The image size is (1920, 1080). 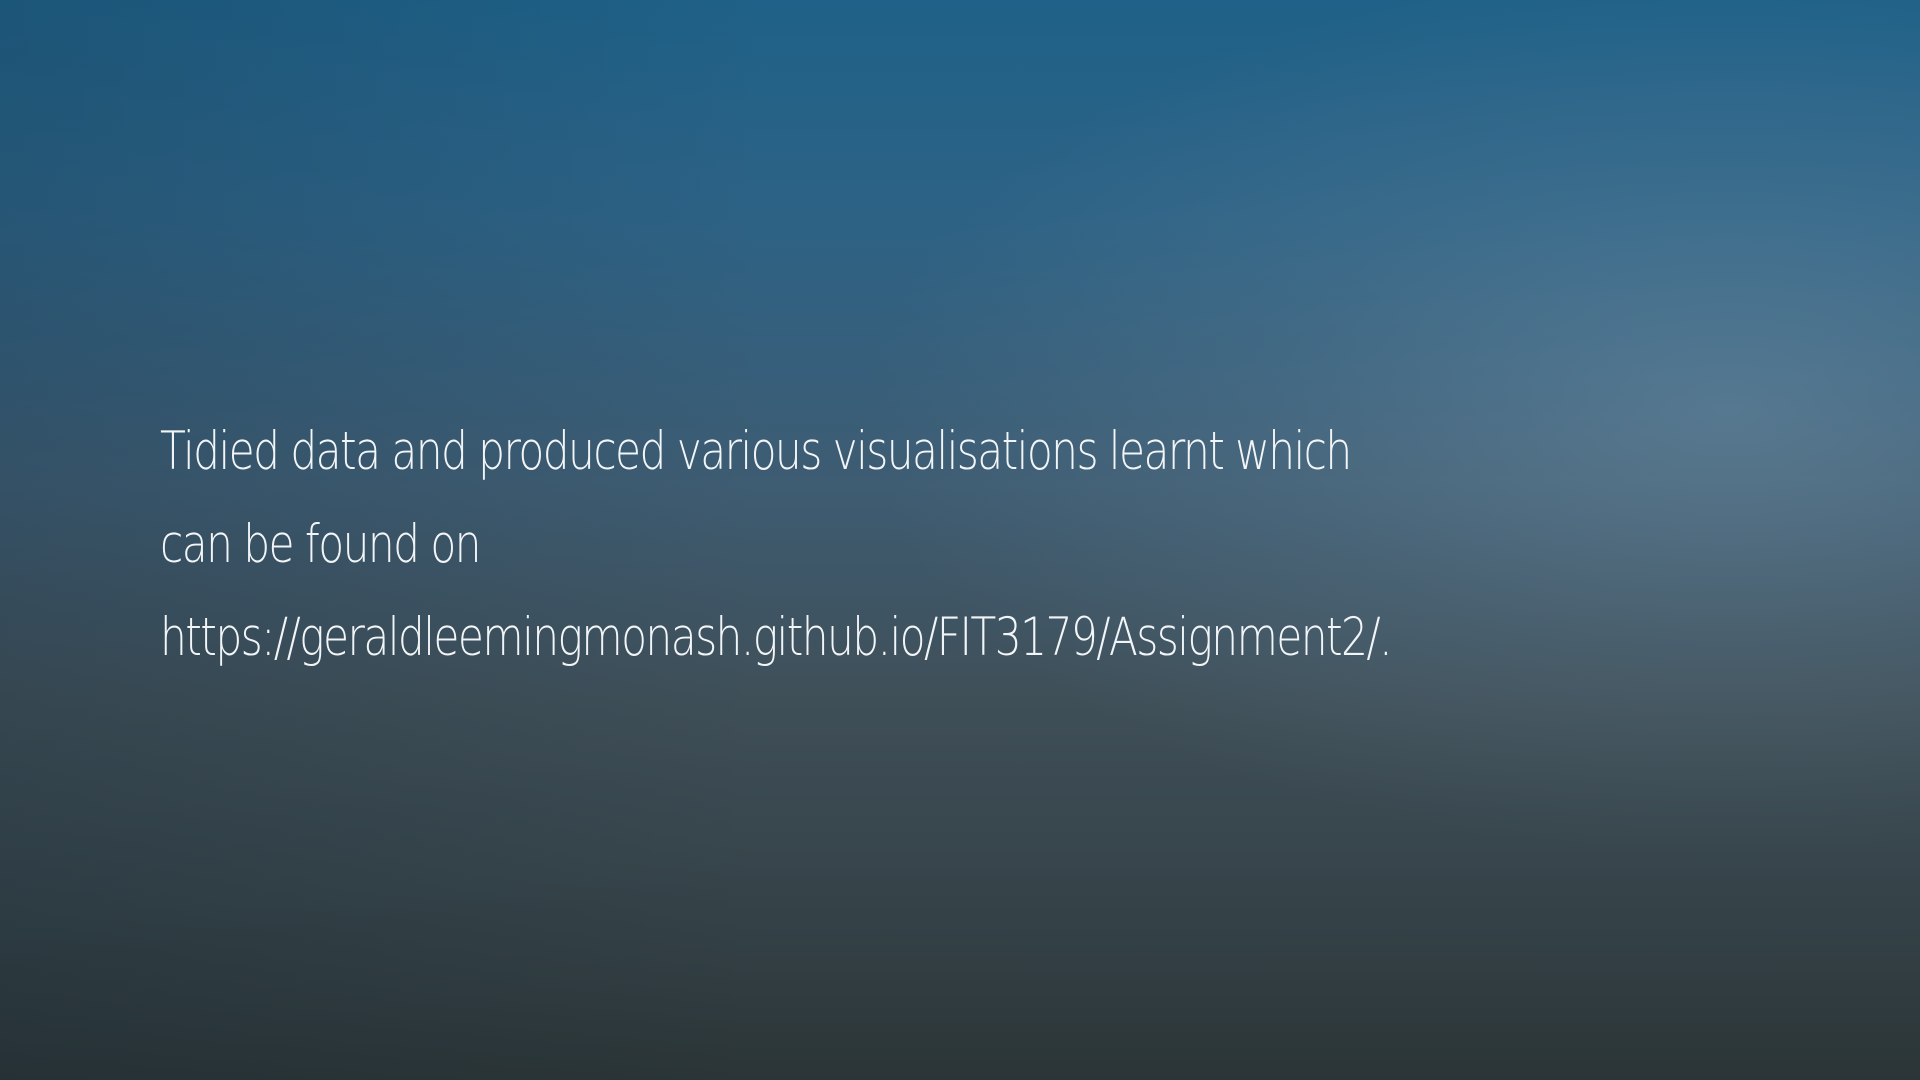 What do you see at coordinates (321, 544) in the screenshot?
I see `body-text-line: can be found on` at bounding box center [321, 544].